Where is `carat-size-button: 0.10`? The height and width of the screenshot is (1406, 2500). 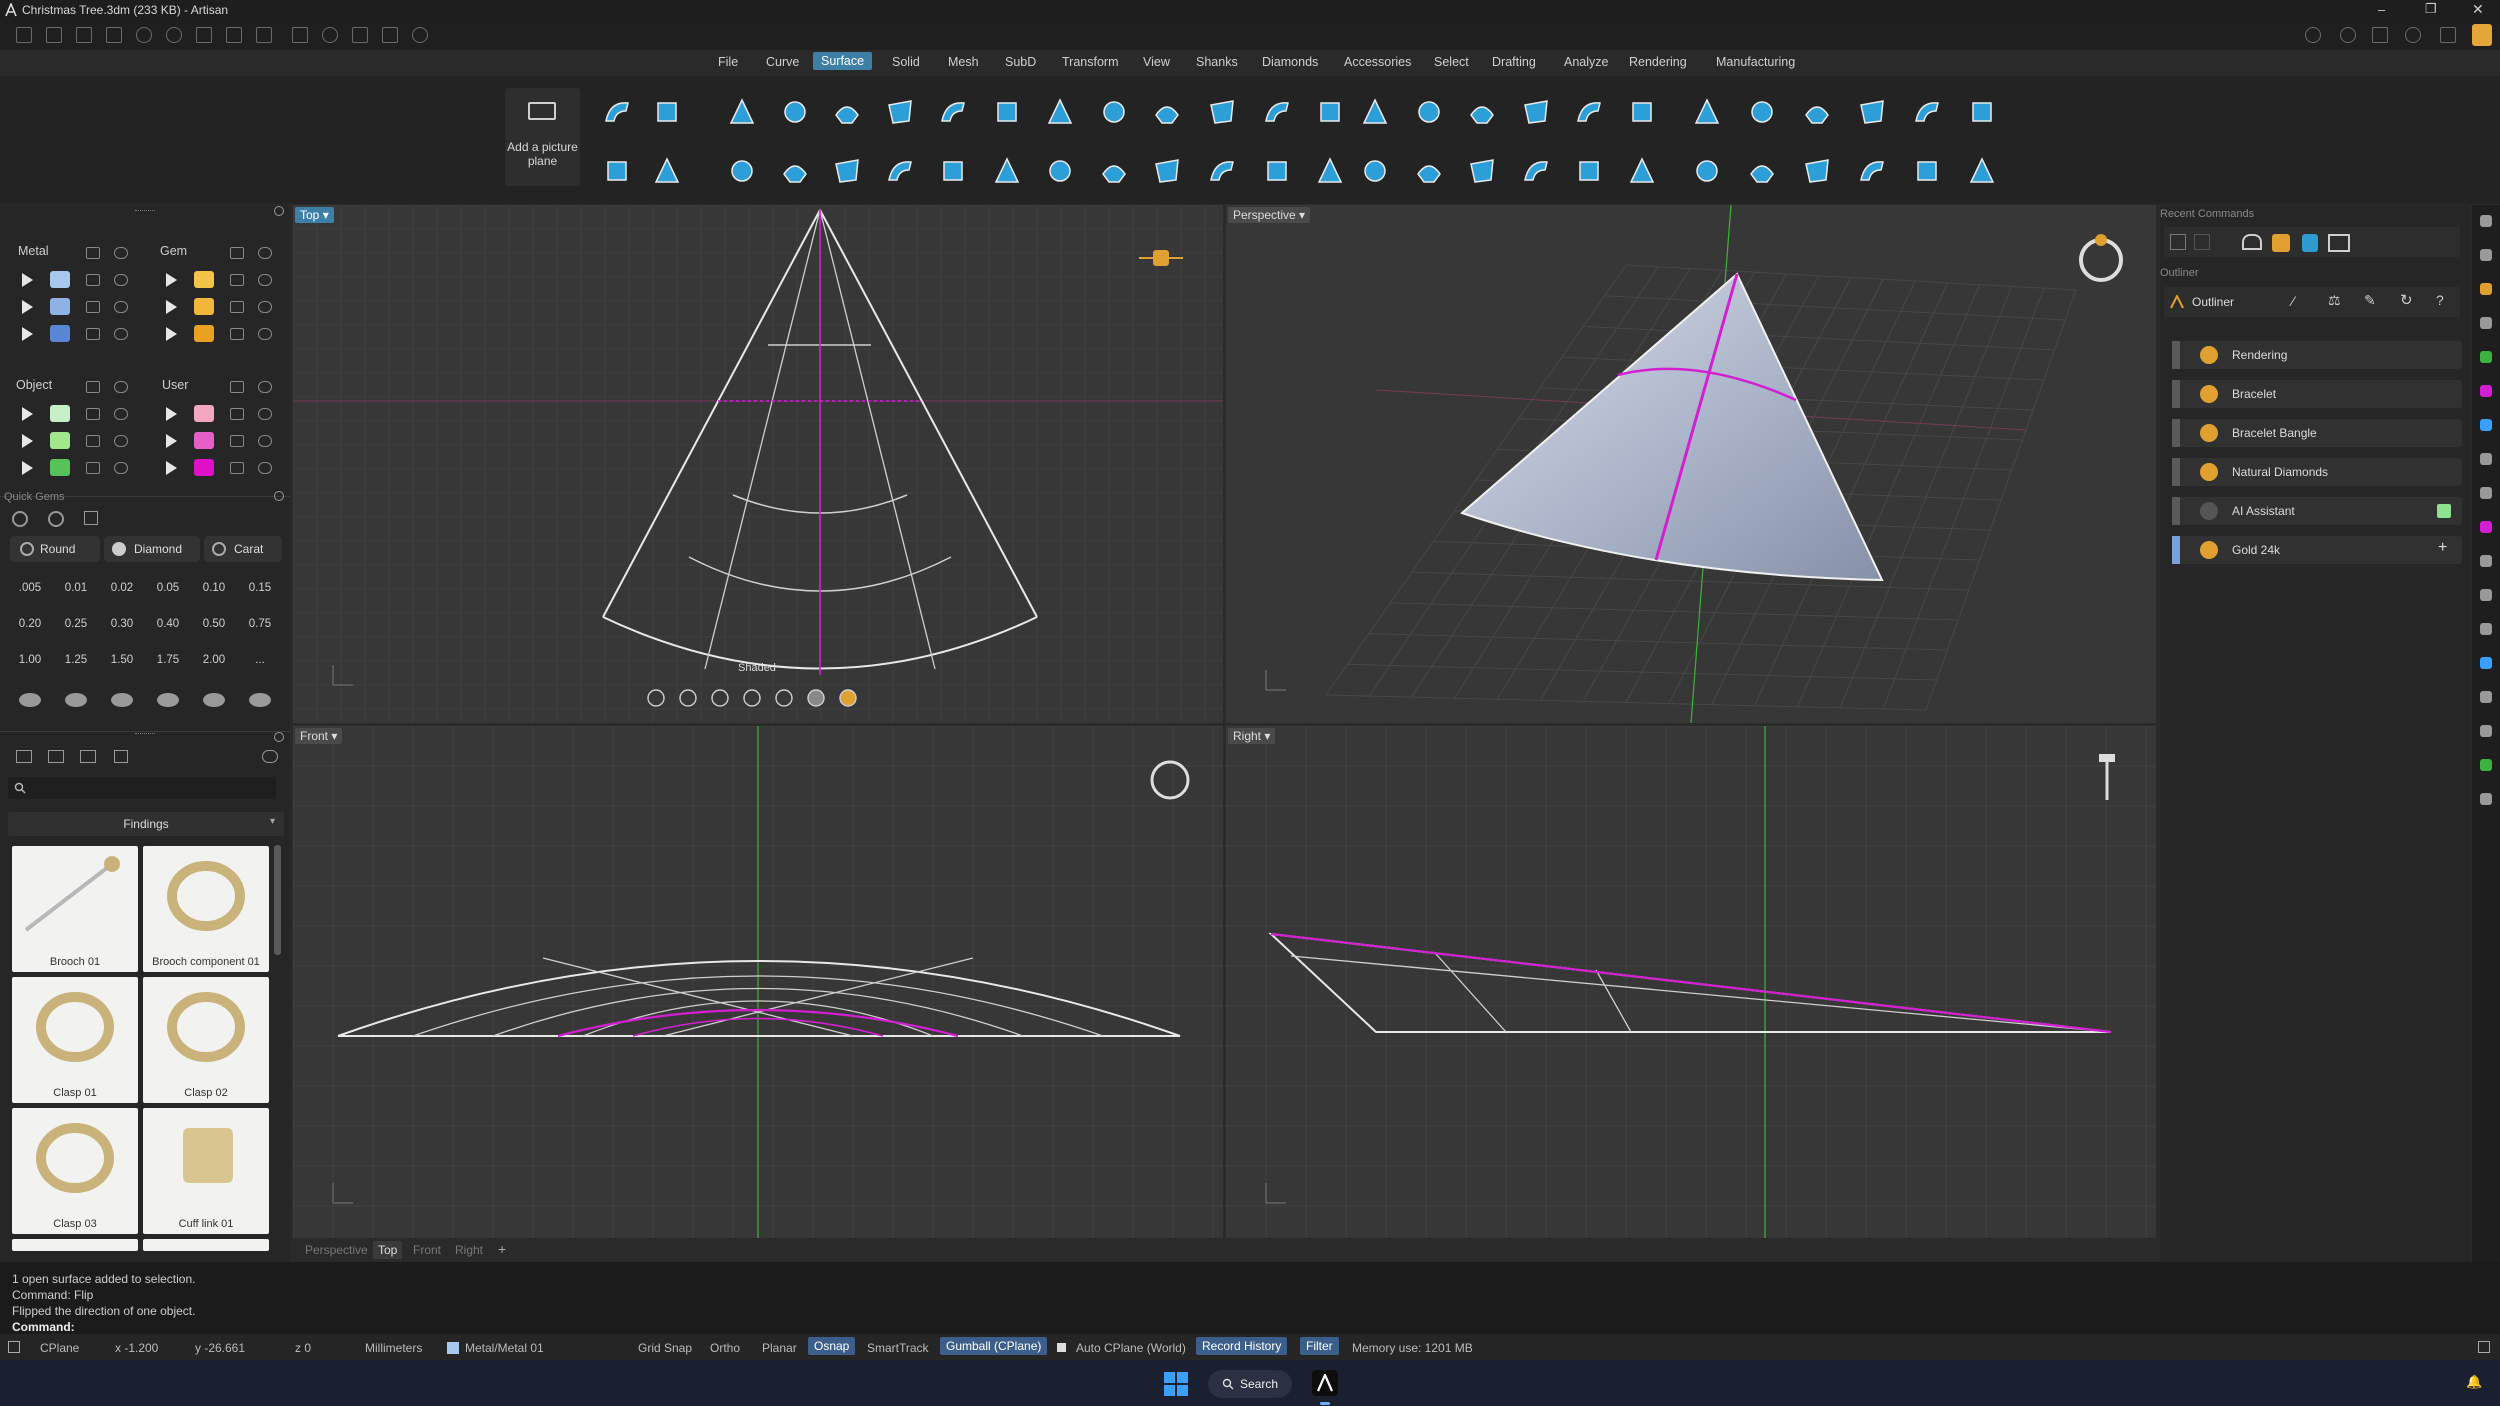
carat-size-button: 0.10 is located at coordinates (214, 588).